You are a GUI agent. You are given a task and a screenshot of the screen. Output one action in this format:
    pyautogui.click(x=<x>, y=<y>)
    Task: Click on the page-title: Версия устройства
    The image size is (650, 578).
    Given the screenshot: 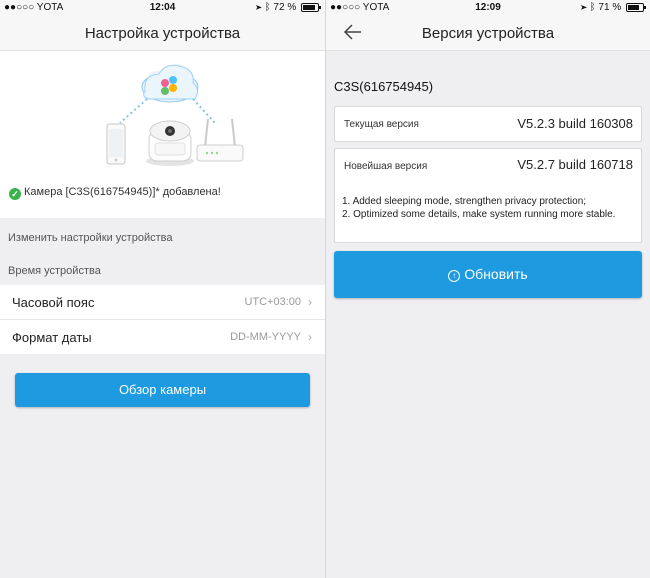 What is the action you would take?
    pyautogui.click(x=488, y=33)
    